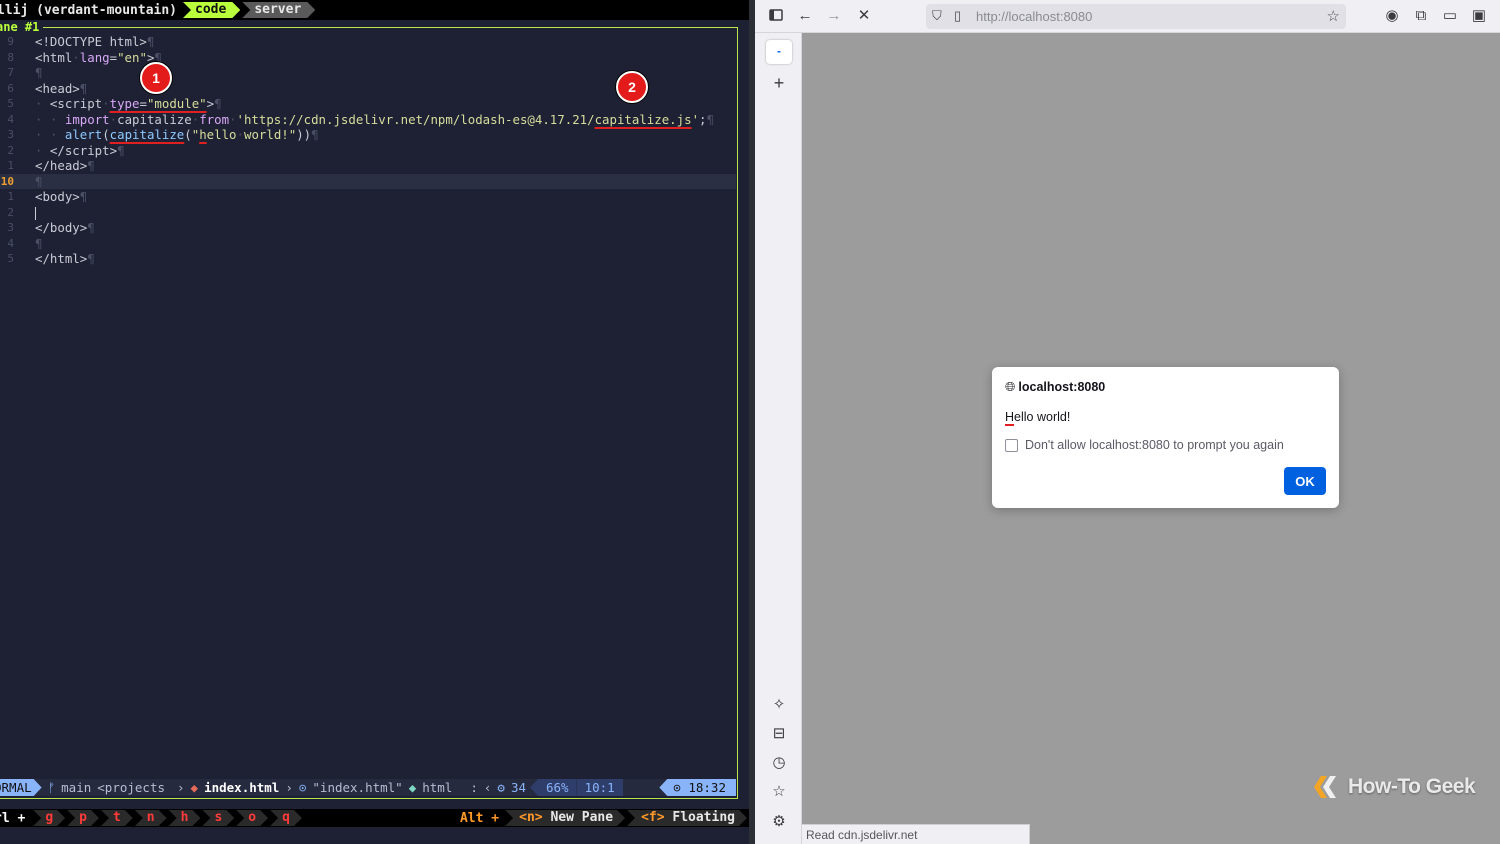 Image resolution: width=1500 pixels, height=844 pixels. I want to click on line-number: 9, so click(10, 41).